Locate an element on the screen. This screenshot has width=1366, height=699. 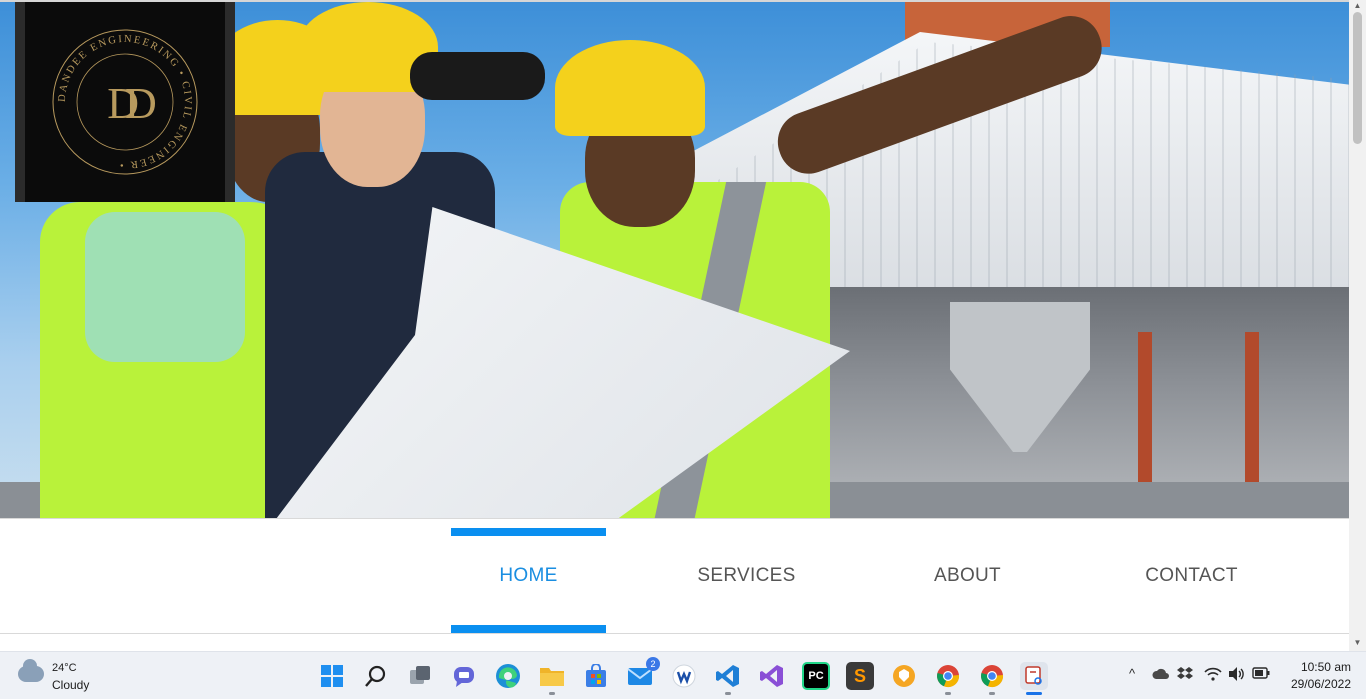
folder-icon is located at coordinates (552, 676).